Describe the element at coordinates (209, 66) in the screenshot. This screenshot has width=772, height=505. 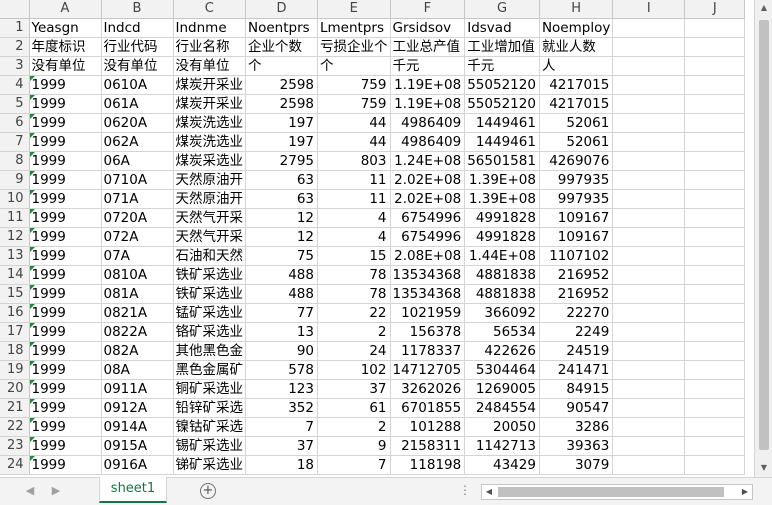
I see `cell: 没有单位` at that location.